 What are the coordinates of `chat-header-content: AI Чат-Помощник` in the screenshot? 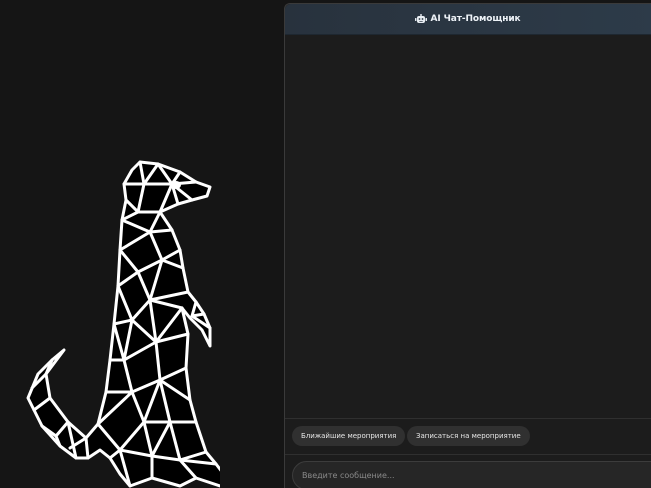 It's located at (468, 19).